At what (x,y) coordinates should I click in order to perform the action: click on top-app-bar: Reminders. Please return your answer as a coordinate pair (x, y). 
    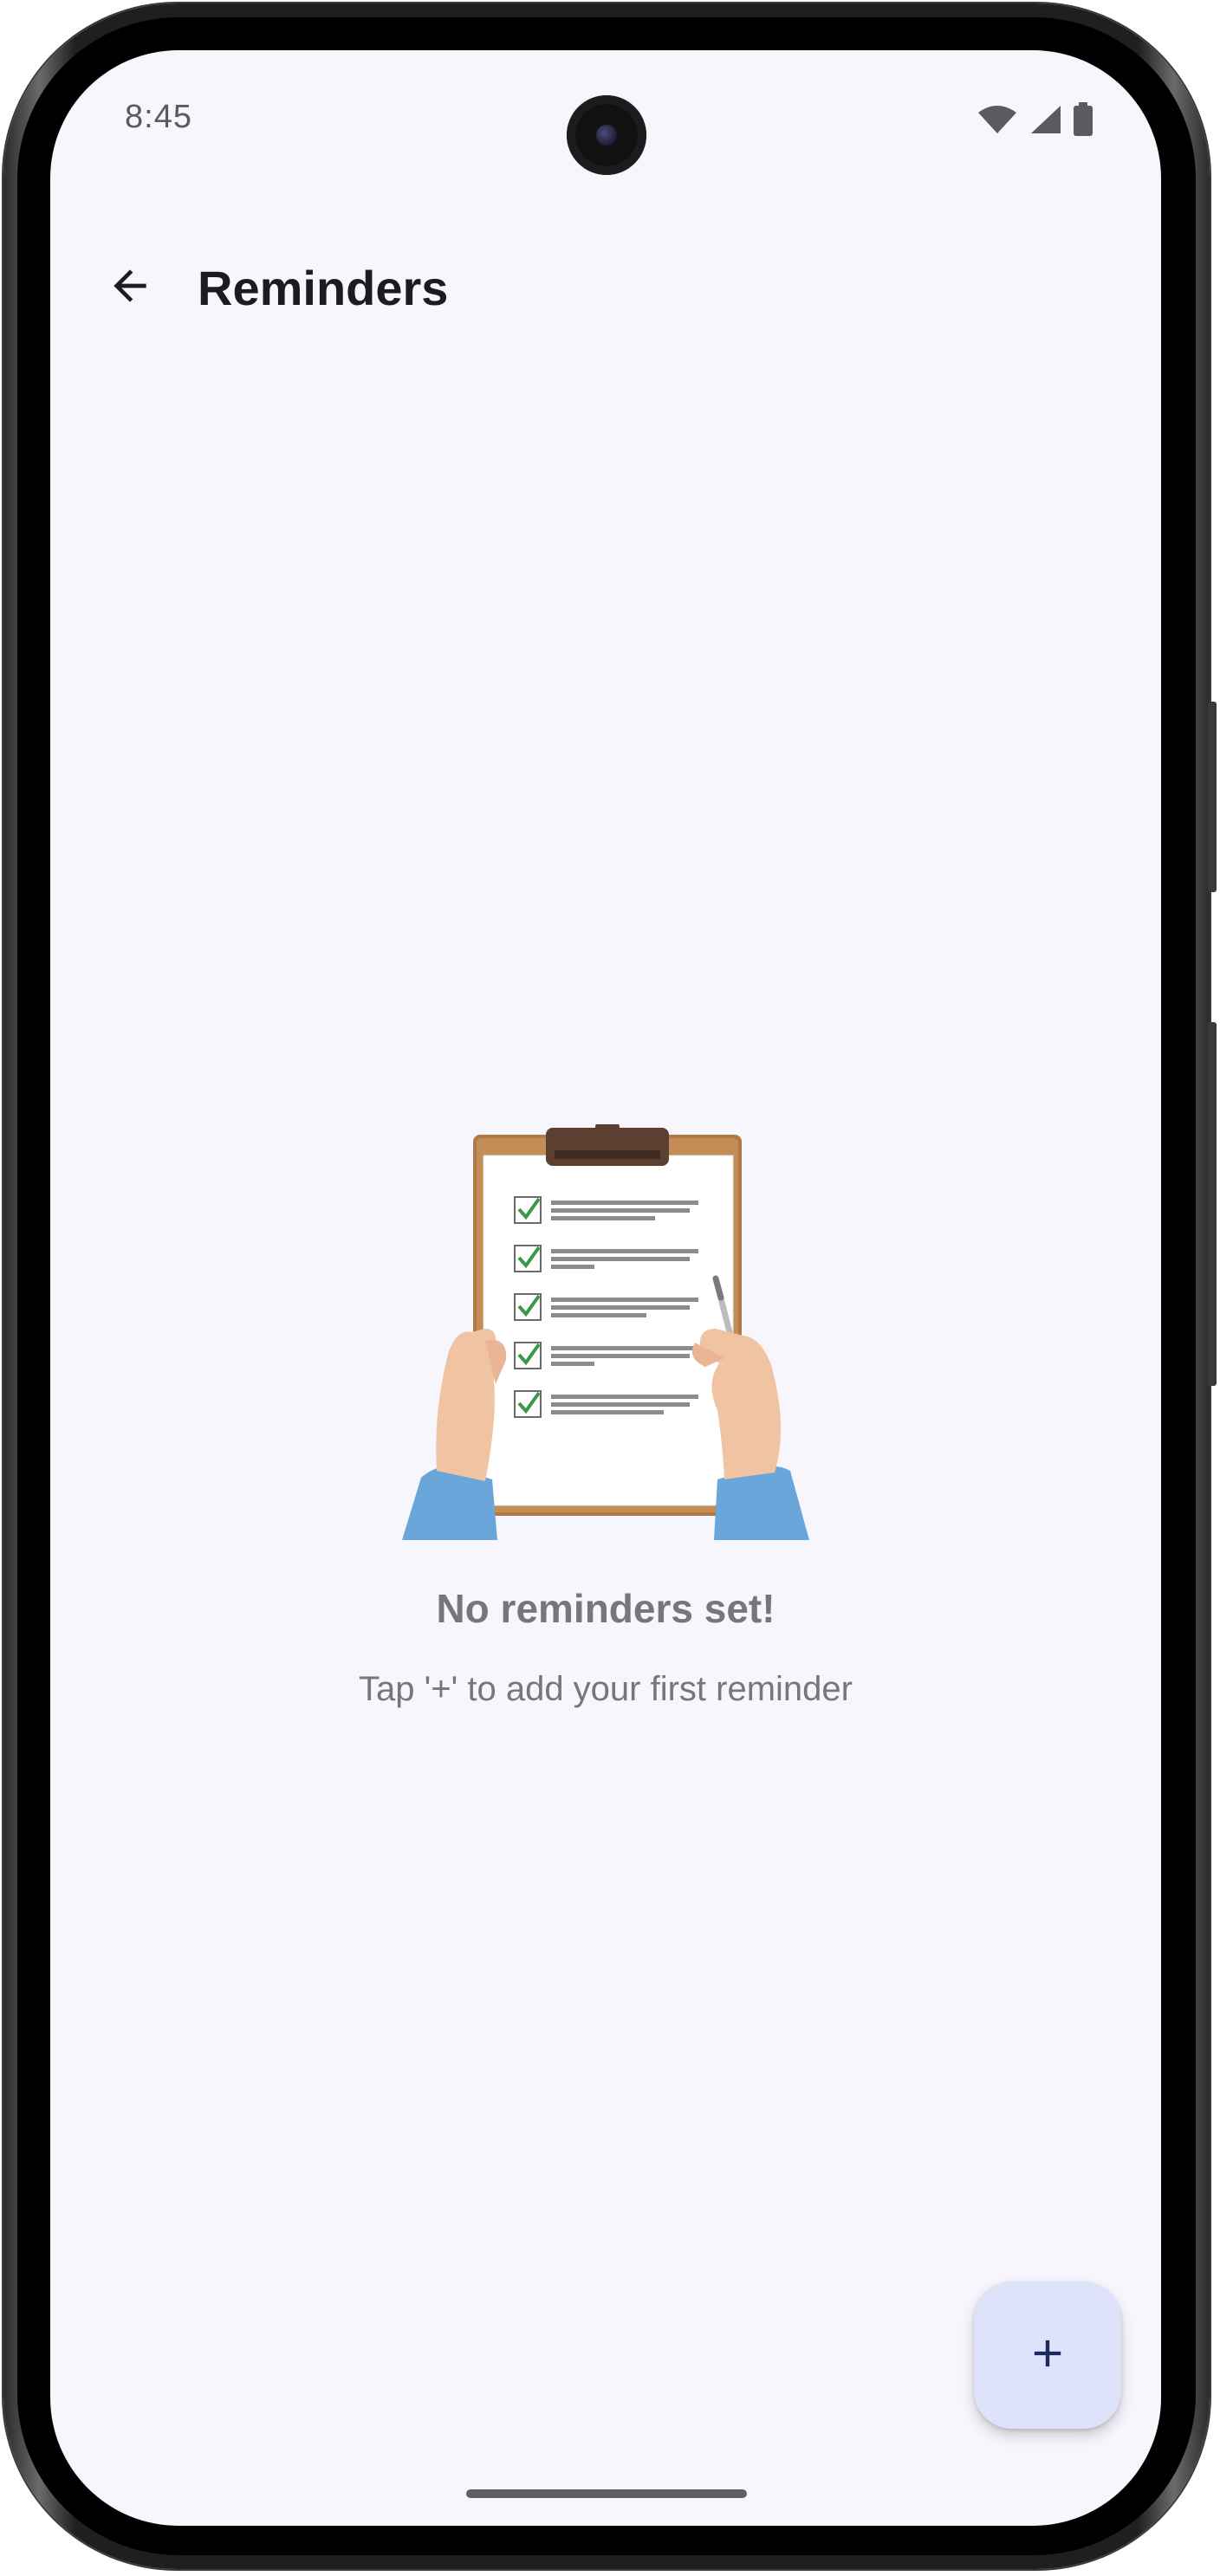
    Looking at the image, I should click on (605, 288).